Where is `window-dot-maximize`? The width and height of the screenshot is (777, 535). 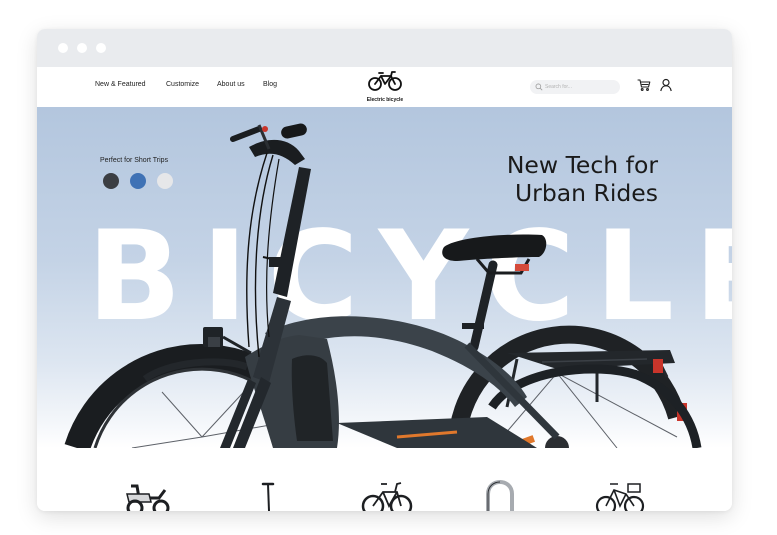
window-dot-maximize is located at coordinates (101, 48).